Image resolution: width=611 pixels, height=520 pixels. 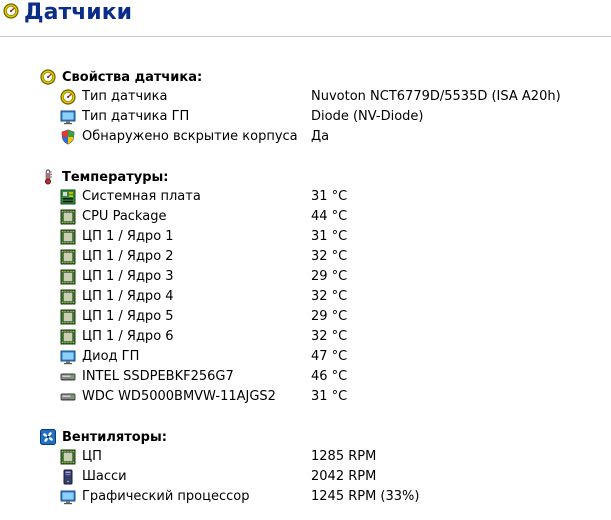 What do you see at coordinates (128, 236) in the screenshot?
I see `sensor-name: ЦП 1 / Ядро 1` at bounding box center [128, 236].